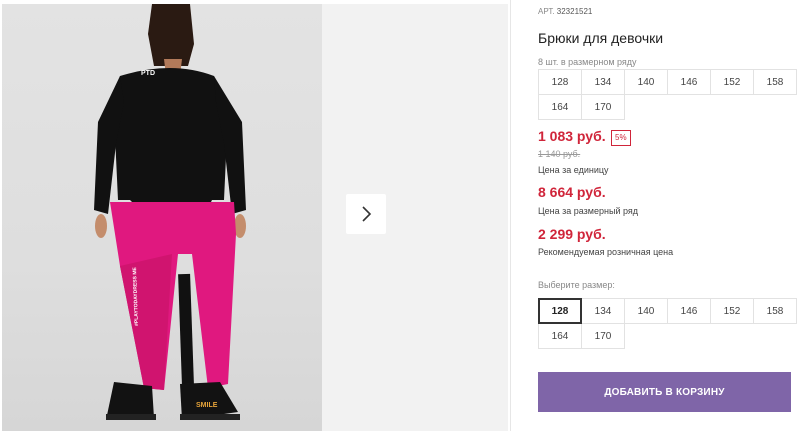 This screenshot has width=800, height=431. I want to click on shirt-logo: PTD, so click(148, 73).